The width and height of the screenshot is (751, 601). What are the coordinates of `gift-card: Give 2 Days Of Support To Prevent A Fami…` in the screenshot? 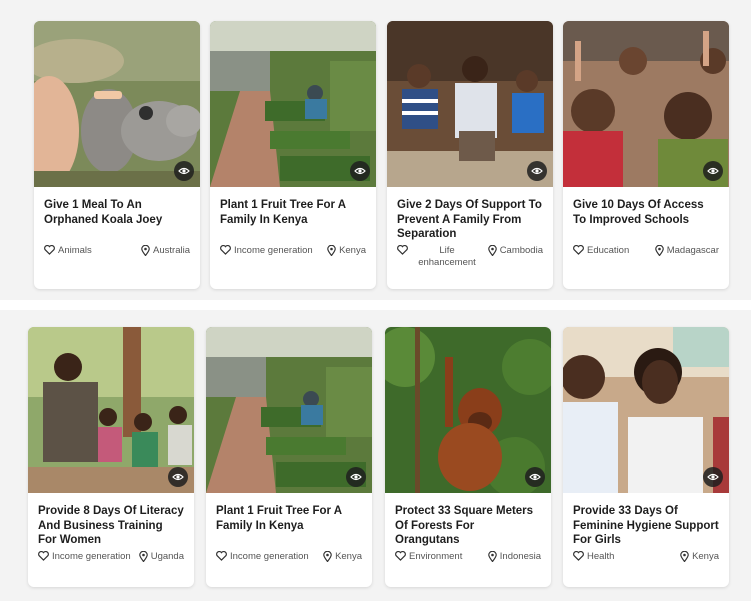 It's located at (470, 155).